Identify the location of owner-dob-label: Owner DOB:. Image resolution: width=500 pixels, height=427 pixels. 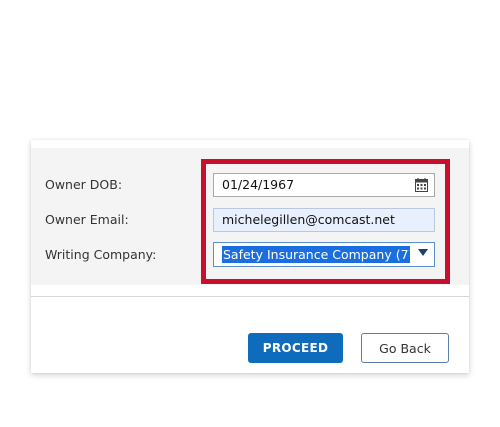
(84, 184).